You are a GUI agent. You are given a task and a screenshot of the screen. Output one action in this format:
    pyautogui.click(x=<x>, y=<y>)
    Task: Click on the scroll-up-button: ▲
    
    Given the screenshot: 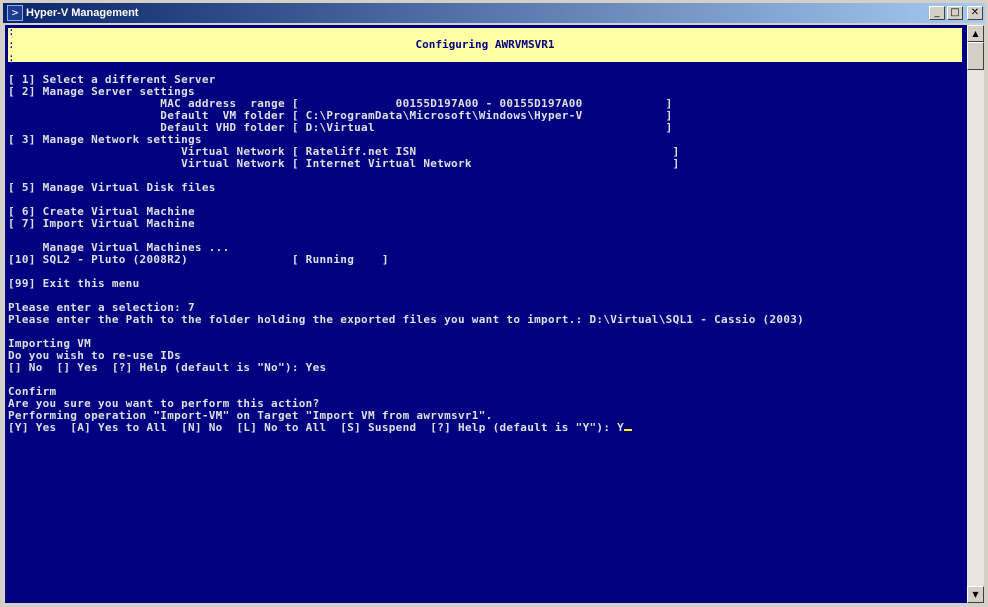 What is the action you would take?
    pyautogui.click(x=975, y=33)
    